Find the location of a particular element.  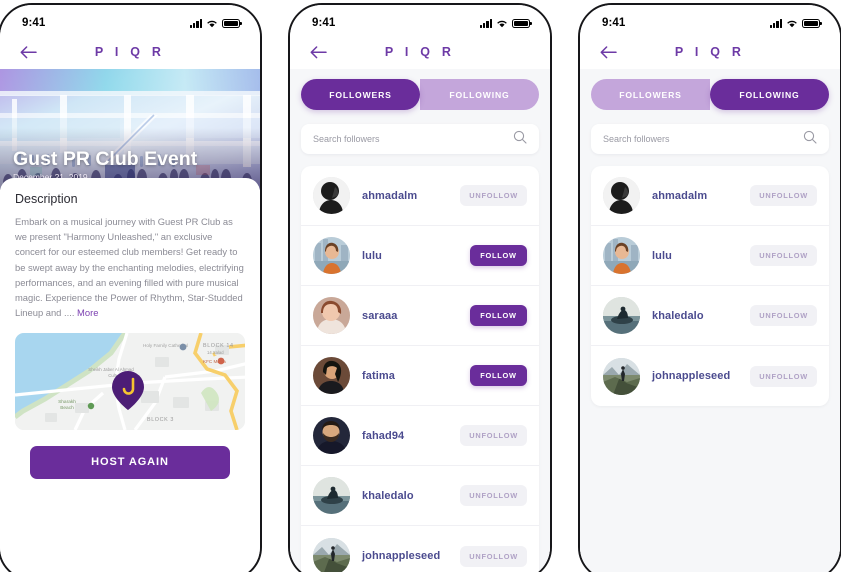

hero-text-block: Gust PR Club Event December 21, 2019 is located at coordinates (105, 164).